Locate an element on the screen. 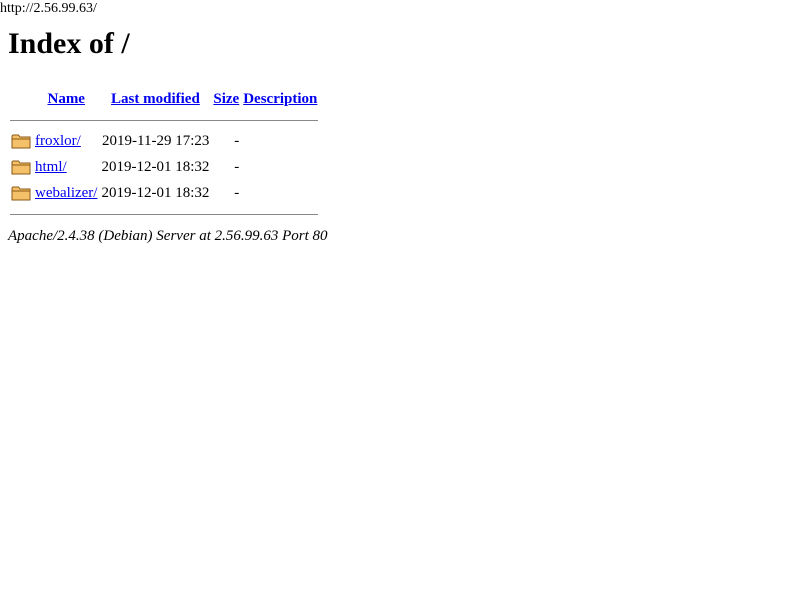 This screenshot has width=800, height=600. entry-link-html: html/ is located at coordinates (51, 167).